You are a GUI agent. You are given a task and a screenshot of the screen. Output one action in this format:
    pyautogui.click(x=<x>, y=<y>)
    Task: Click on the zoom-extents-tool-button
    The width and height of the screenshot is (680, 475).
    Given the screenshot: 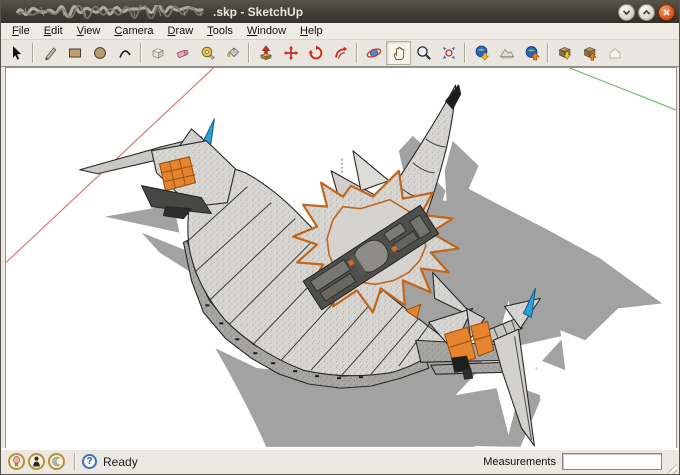 What is the action you would take?
    pyautogui.click(x=448, y=53)
    